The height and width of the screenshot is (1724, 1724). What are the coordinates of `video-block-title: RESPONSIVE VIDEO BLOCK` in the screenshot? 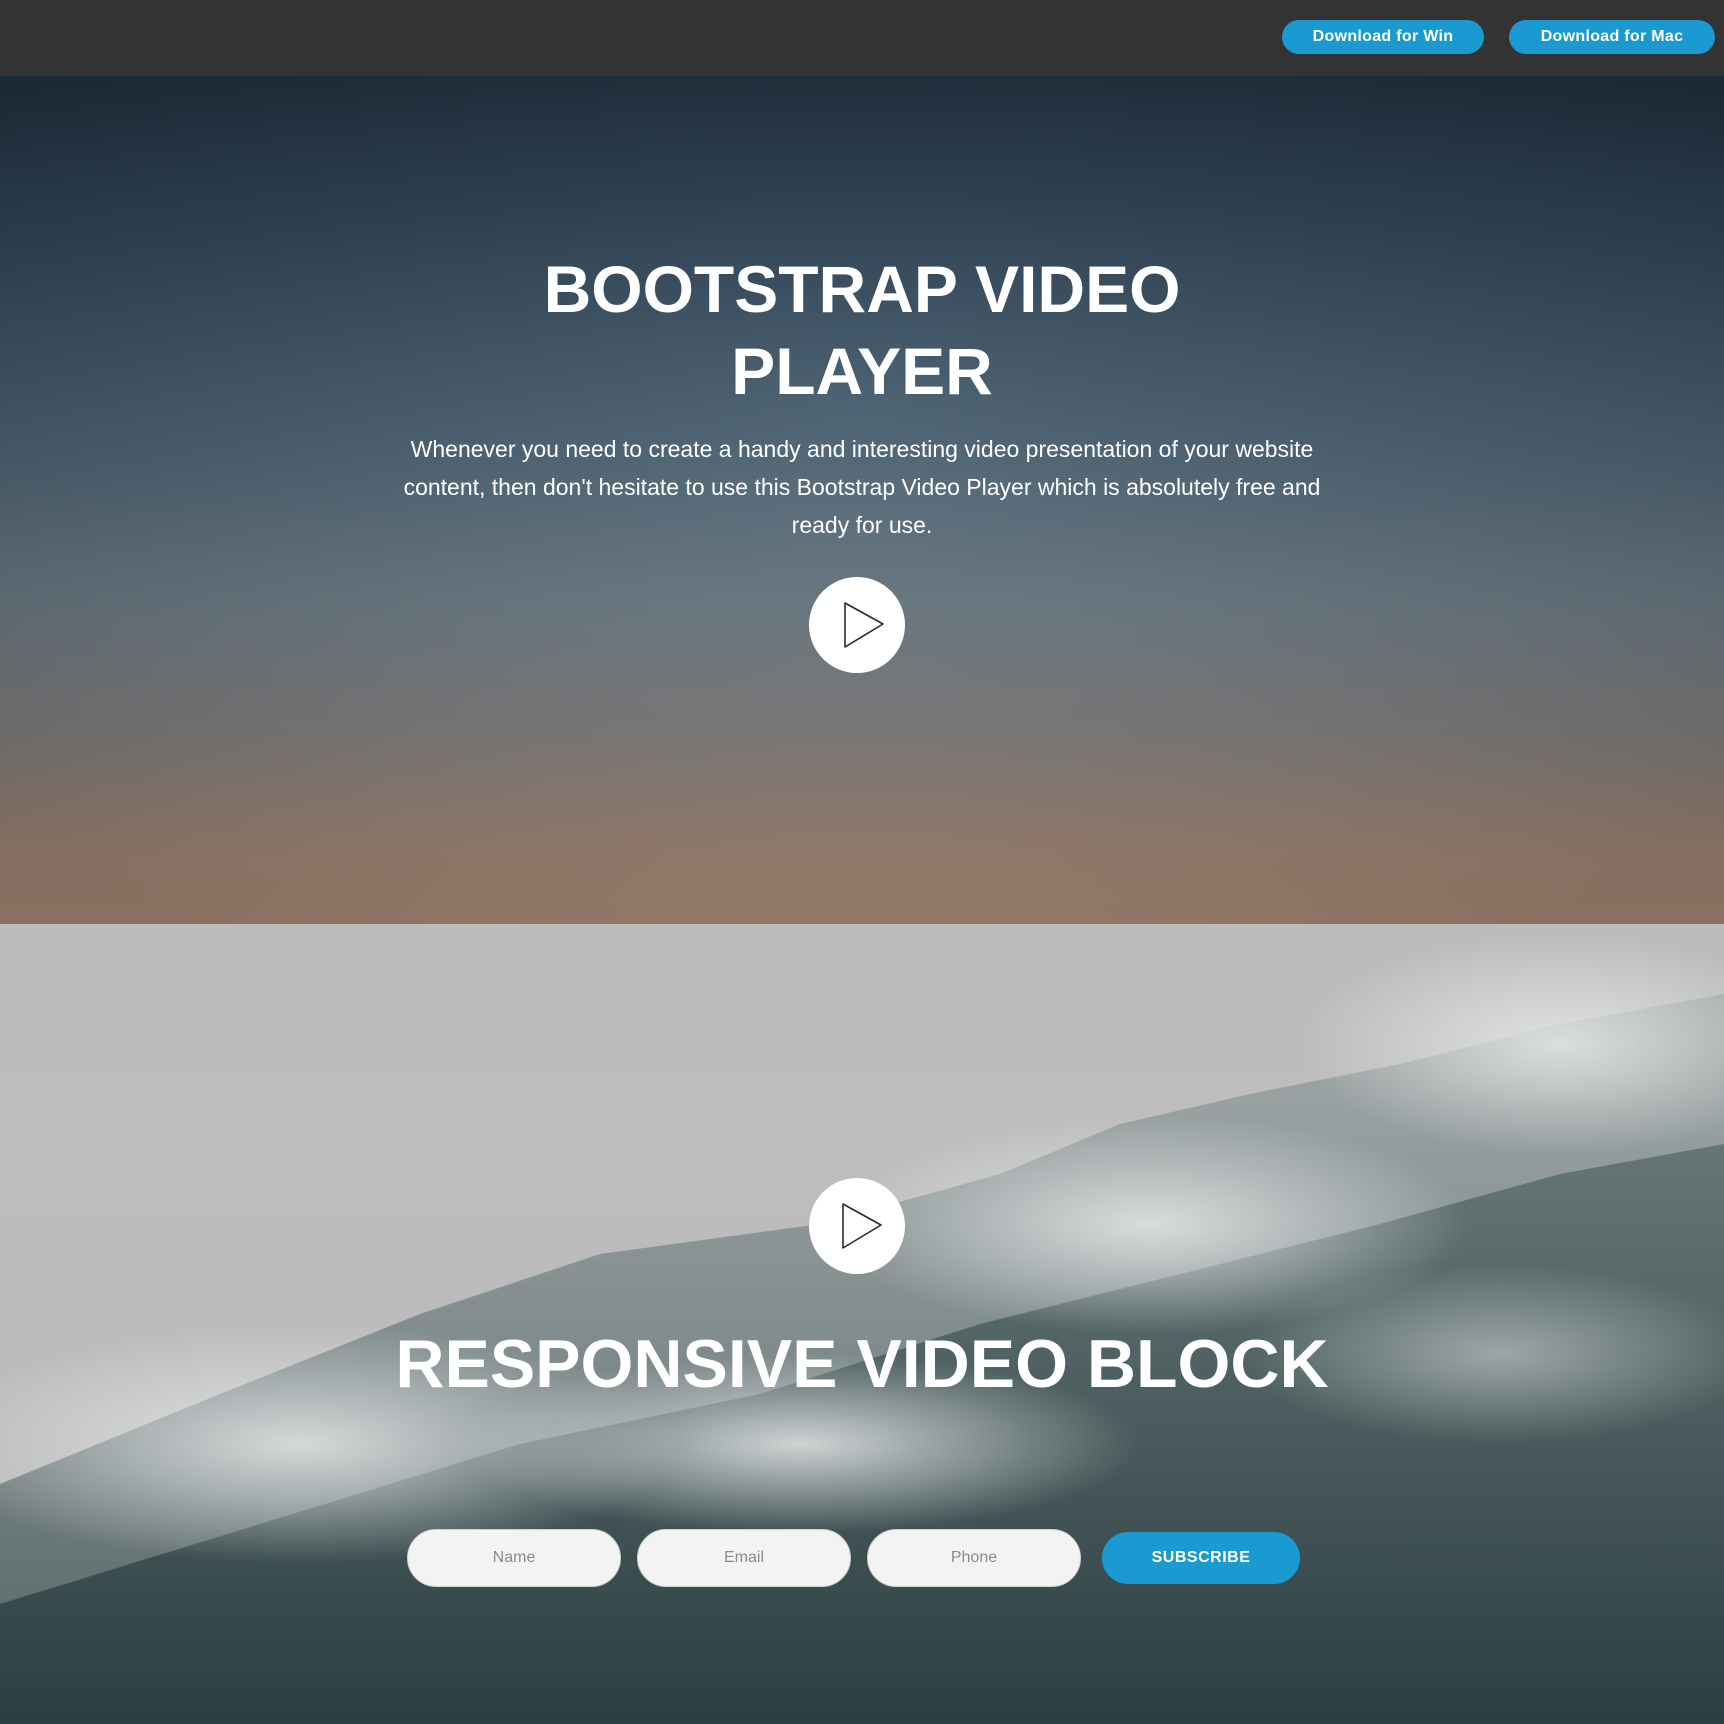 It's located at (862, 1364).